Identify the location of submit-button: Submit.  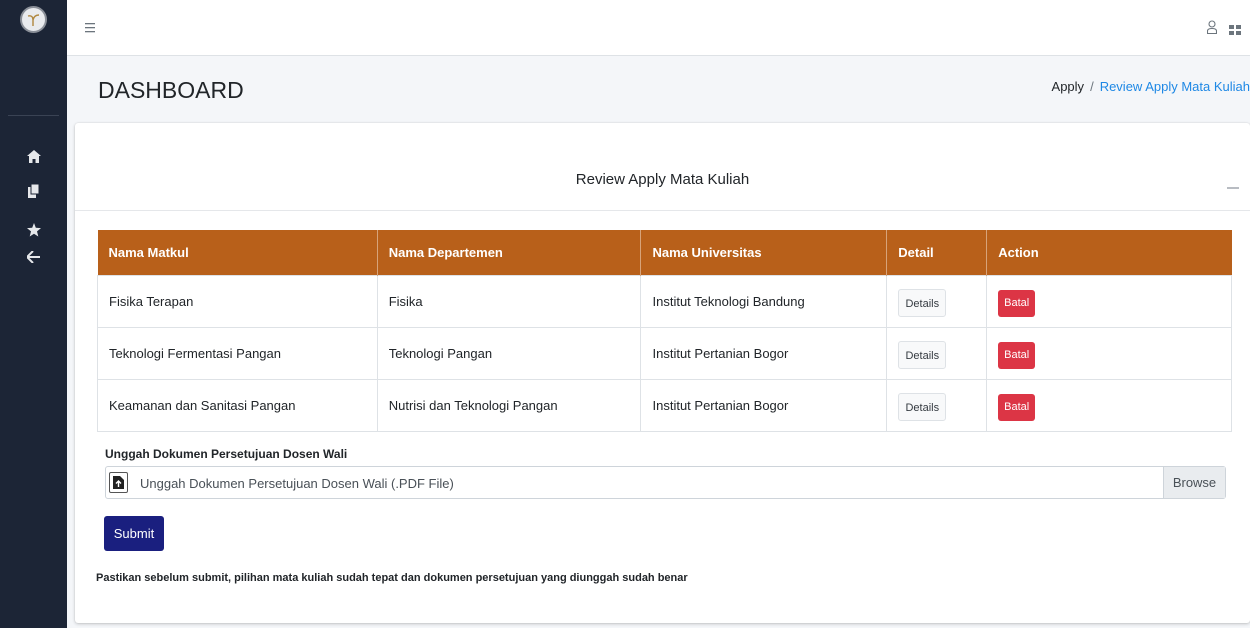
(134, 533).